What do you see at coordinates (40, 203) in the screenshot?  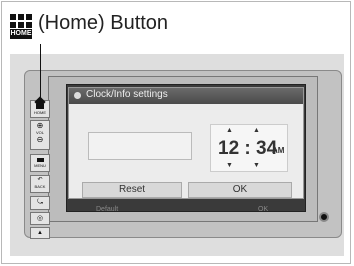 I see `phone-button: ⤿` at bounding box center [40, 203].